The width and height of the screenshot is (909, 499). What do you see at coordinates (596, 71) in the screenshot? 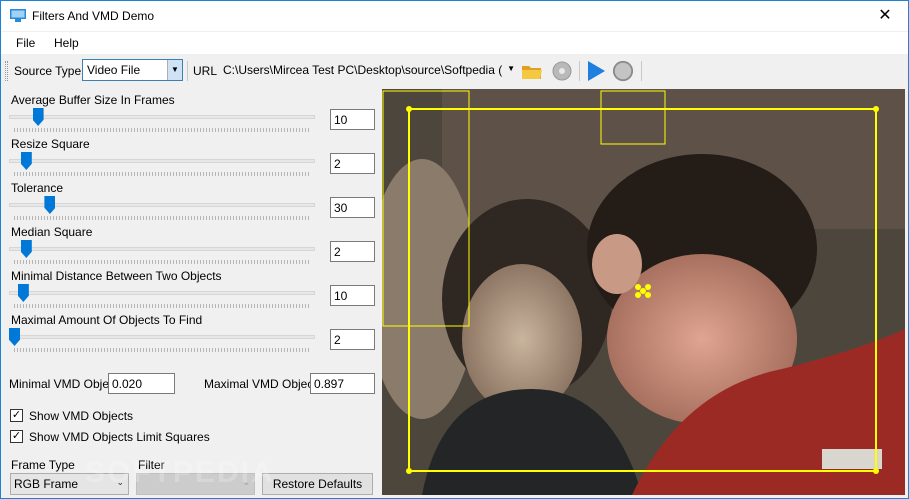
I see `play-icon` at bounding box center [596, 71].